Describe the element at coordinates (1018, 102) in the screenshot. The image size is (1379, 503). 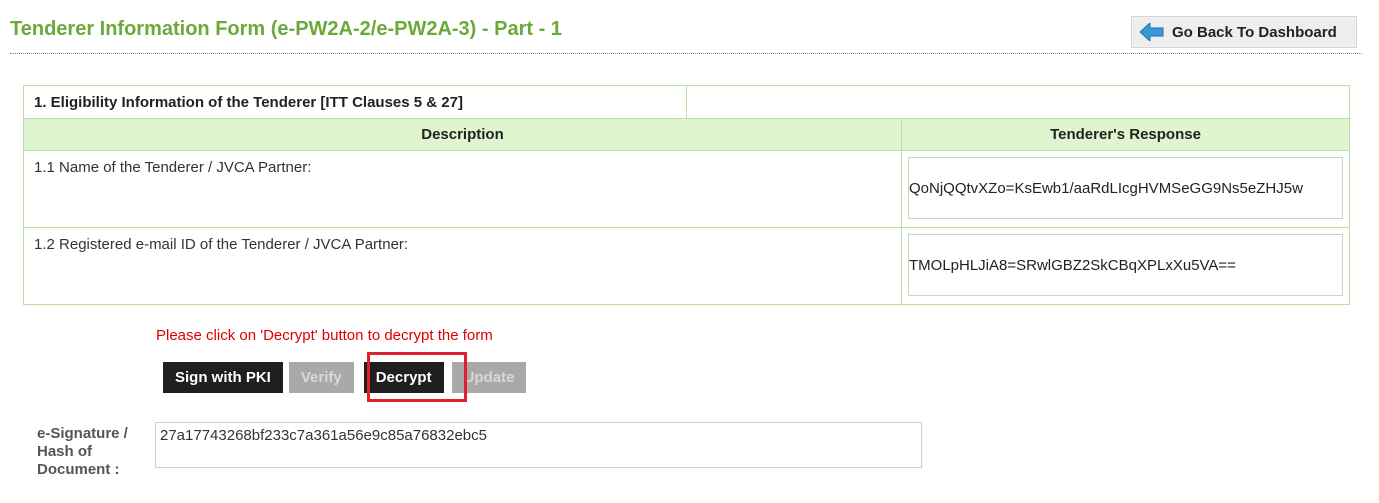
I see `section-empty-cell` at that location.